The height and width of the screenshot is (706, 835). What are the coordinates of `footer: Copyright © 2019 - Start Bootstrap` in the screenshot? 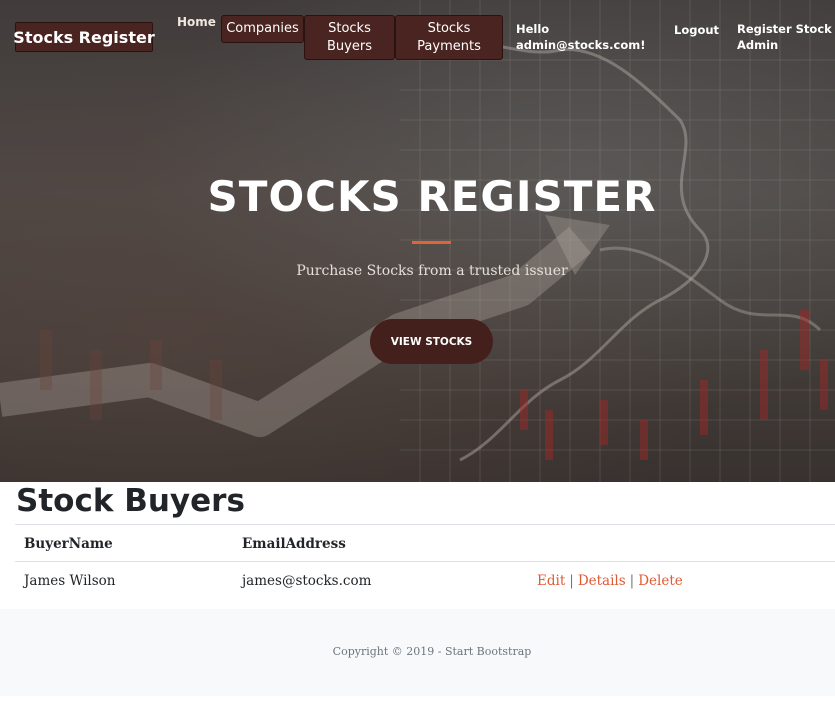 It's located at (417, 652).